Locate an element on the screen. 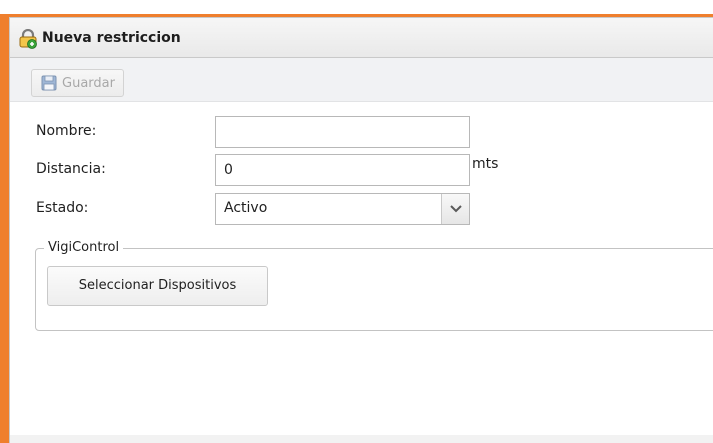 The width and height of the screenshot is (713, 443). toolbar: Guardar is located at coordinates (361, 80).